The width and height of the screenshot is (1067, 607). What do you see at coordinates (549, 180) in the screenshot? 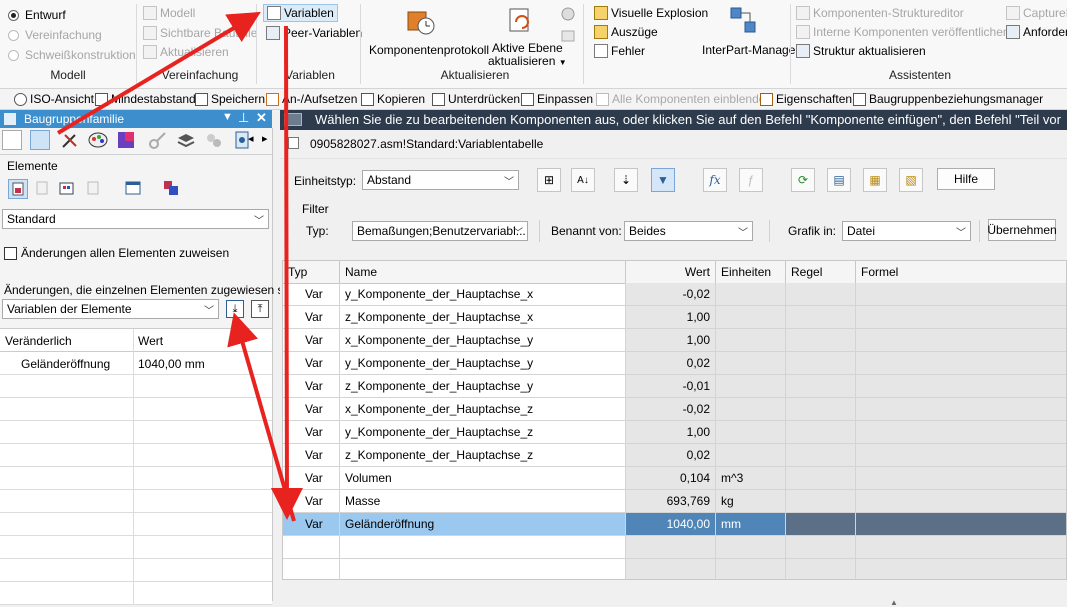
I see `tree-view-button: ⊞` at bounding box center [549, 180].